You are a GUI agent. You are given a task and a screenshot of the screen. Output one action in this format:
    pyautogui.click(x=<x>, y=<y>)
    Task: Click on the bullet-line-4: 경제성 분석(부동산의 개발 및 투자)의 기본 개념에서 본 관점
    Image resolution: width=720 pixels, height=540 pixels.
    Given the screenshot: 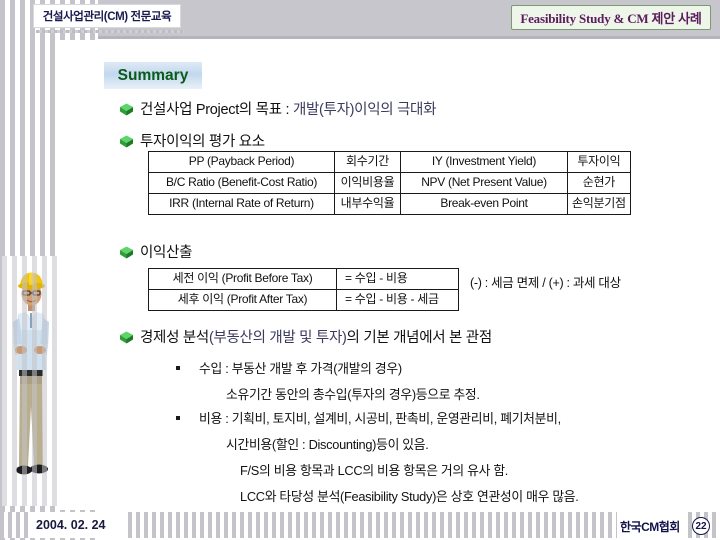 What is the action you would take?
    pyautogui.click(x=316, y=336)
    